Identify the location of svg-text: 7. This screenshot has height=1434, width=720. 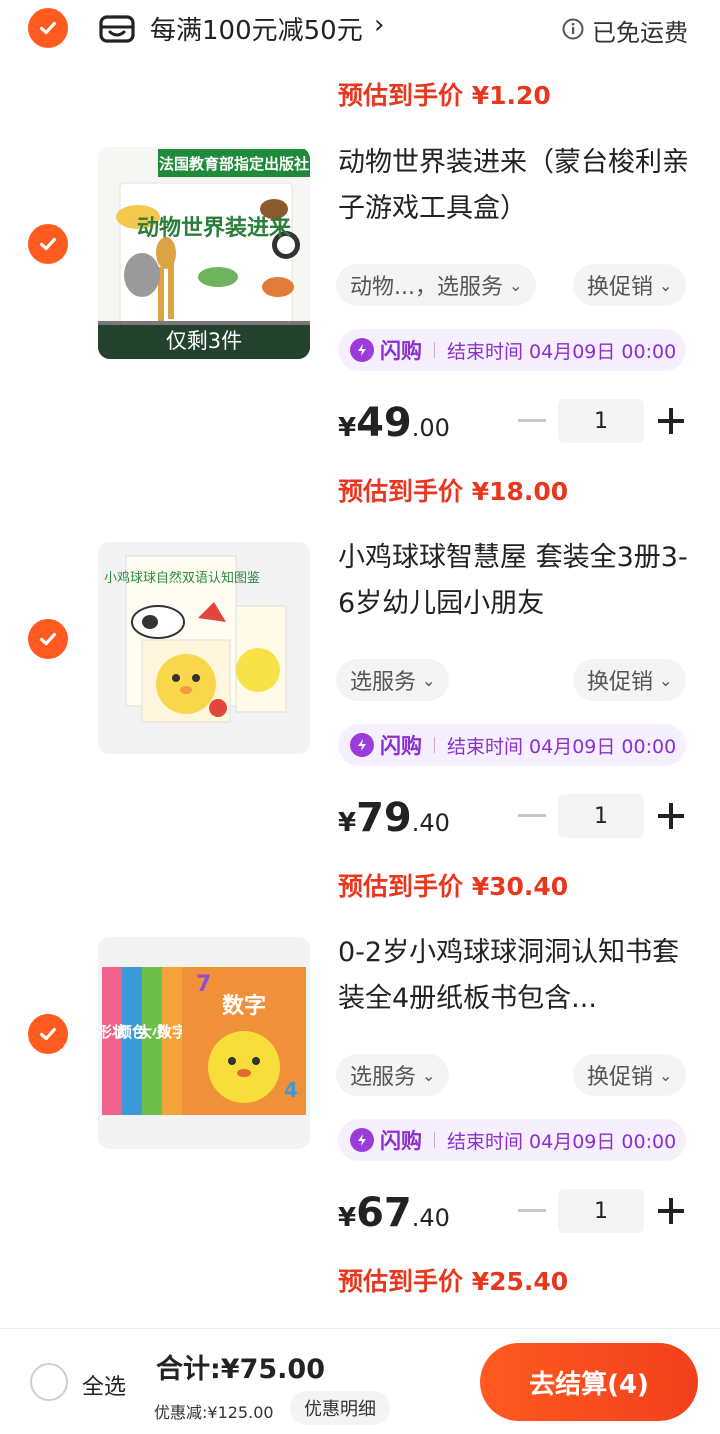
(203, 984).